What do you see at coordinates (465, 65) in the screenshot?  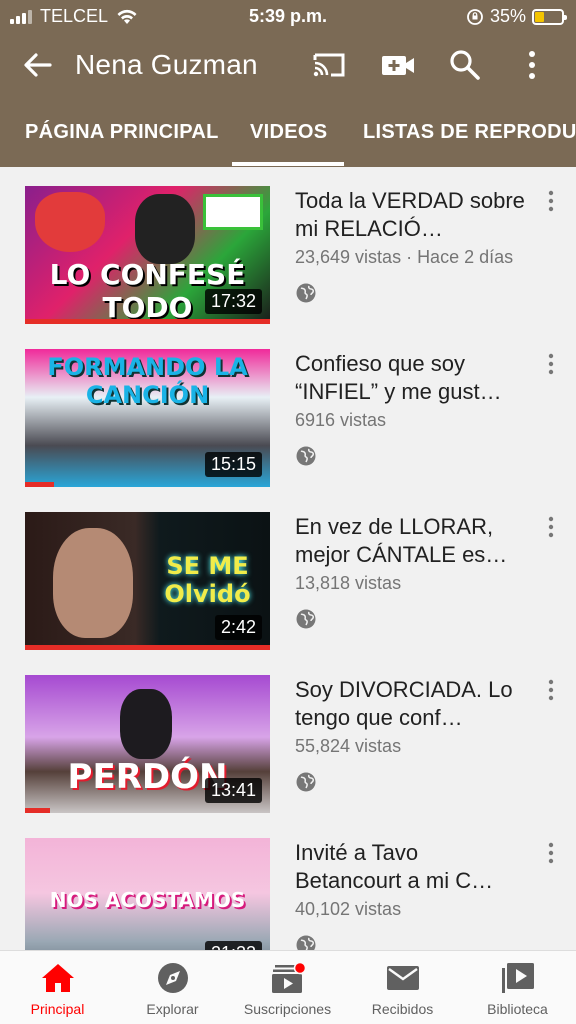 I see `search-icon` at bounding box center [465, 65].